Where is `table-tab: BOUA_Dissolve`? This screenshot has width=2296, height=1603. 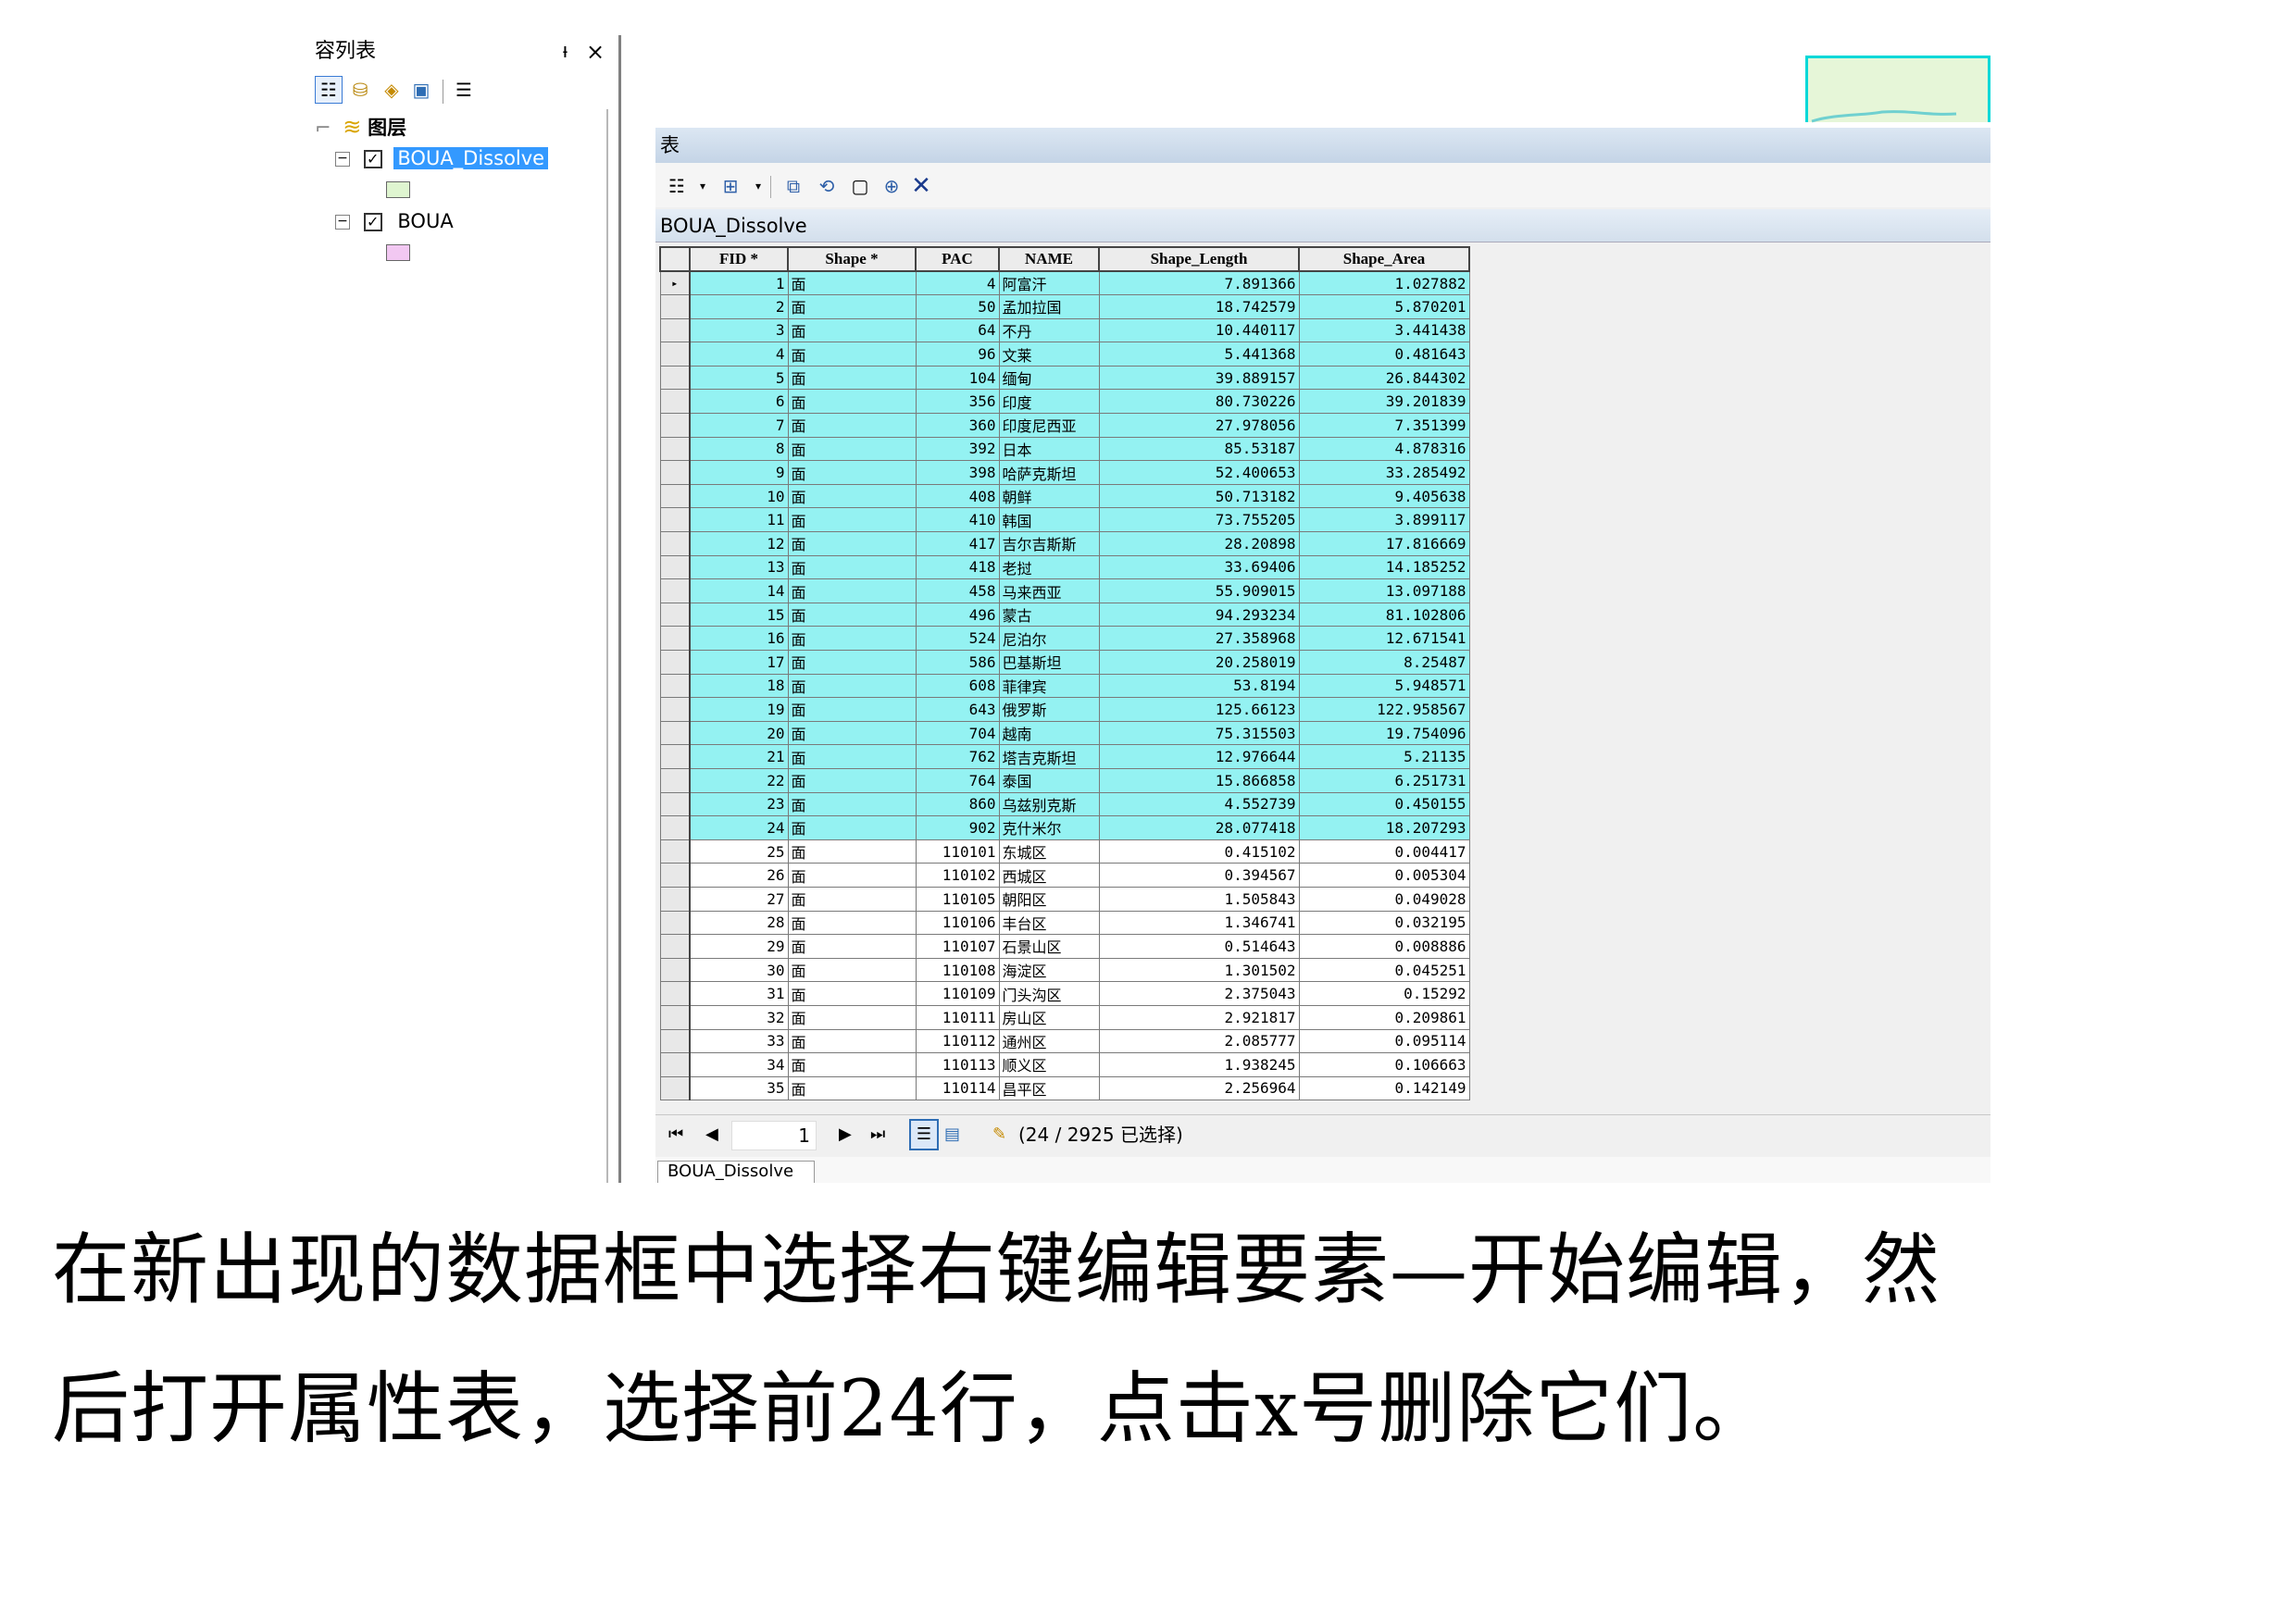 table-tab: BOUA_Dissolve is located at coordinates (736, 1172).